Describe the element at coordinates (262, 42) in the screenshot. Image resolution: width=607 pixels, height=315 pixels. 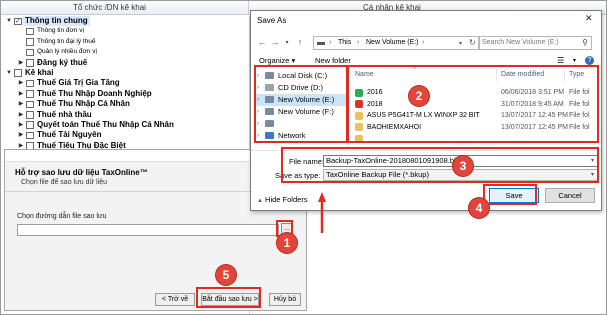
I see `back-arrow-icon: ←` at that location.